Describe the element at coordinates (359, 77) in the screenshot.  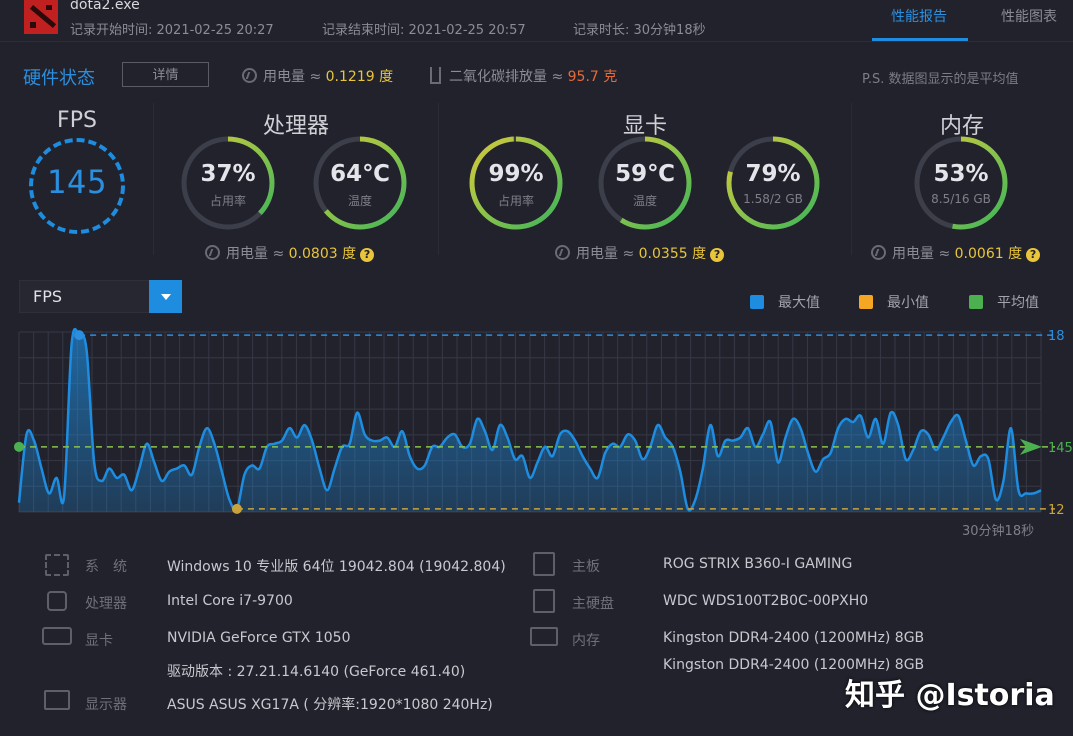
I see `total-power-value: 0.1219 度` at that location.